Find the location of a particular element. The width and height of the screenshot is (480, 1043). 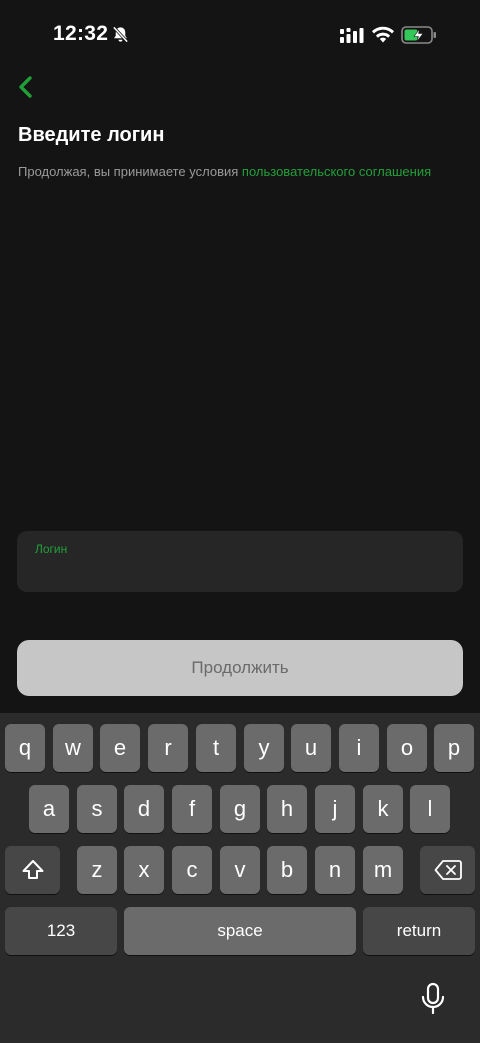

bell-muted-icon is located at coordinates (120, 34).